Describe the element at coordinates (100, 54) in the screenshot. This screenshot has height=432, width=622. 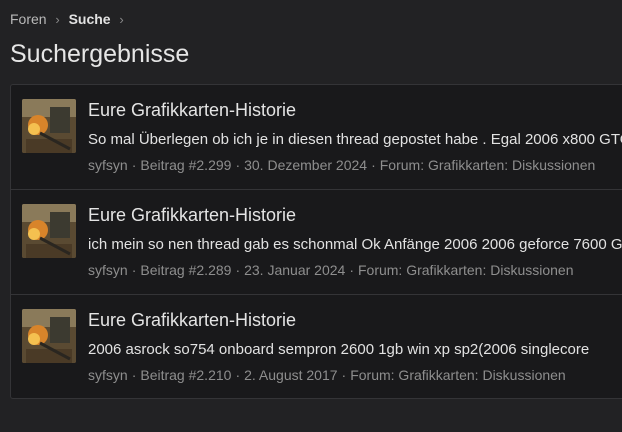
I see `page-title: Suchergebnisse` at that location.